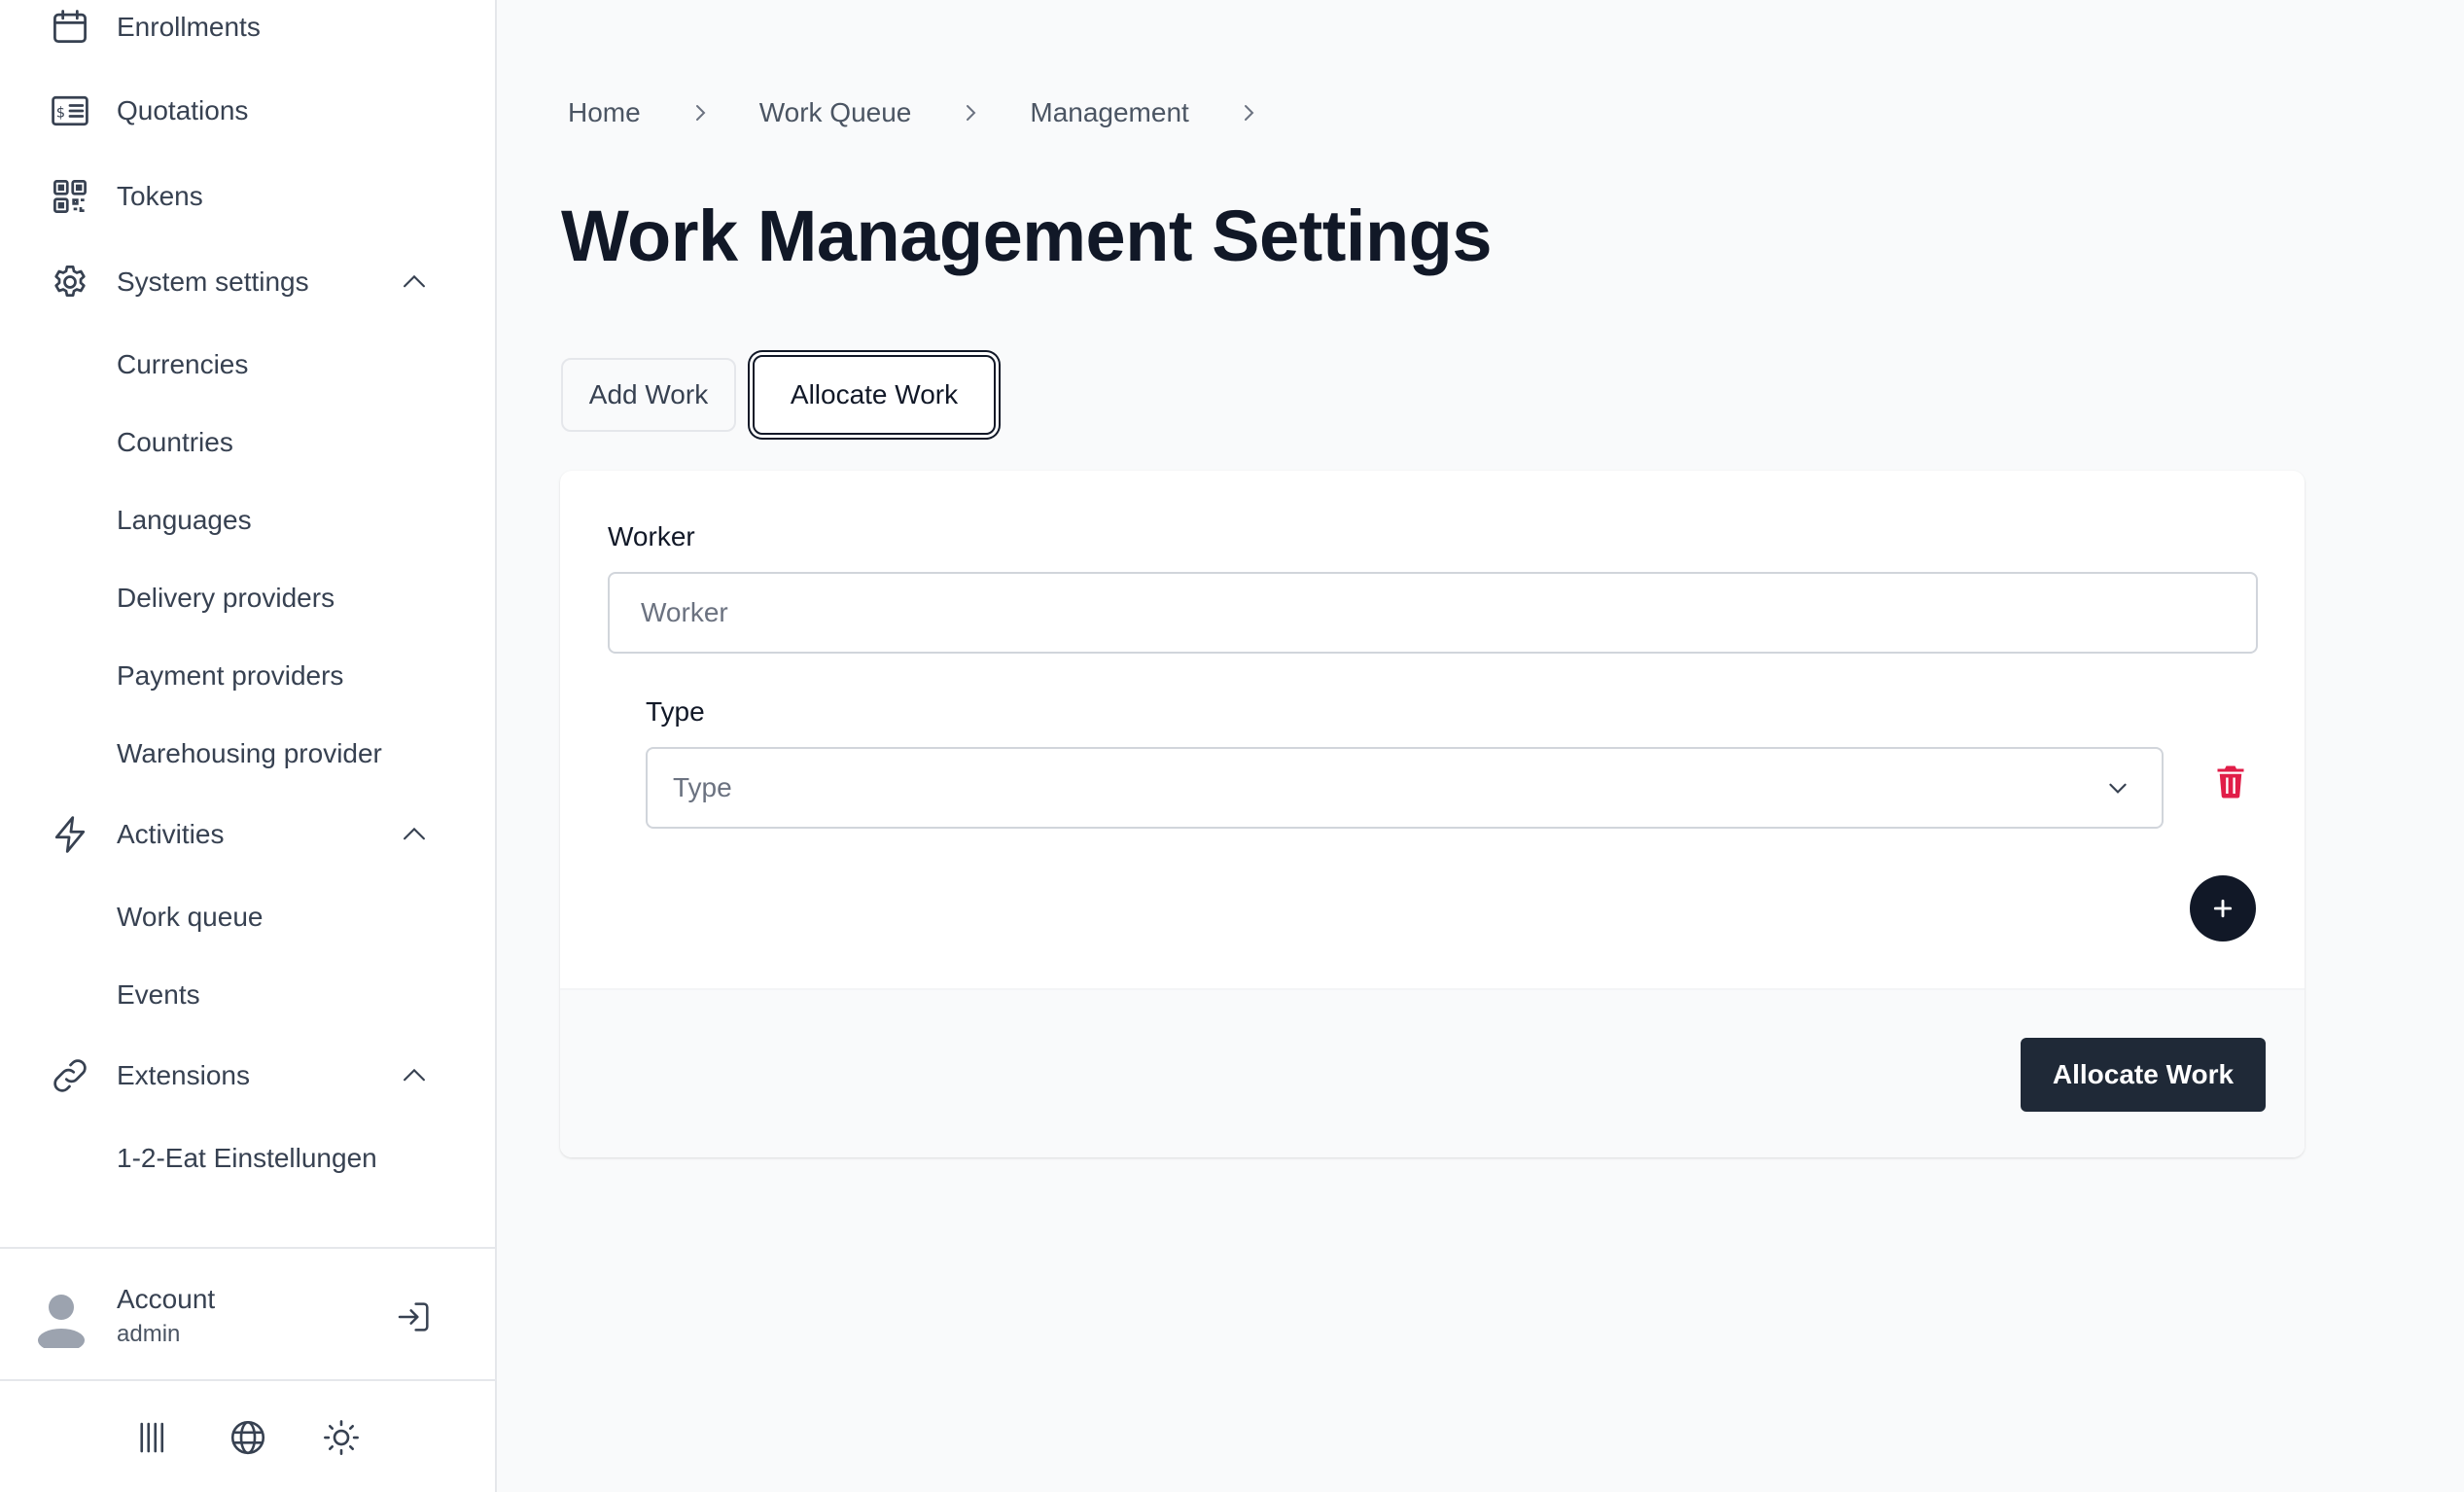 The width and height of the screenshot is (2464, 1492). What do you see at coordinates (160, 196) in the screenshot?
I see `sidebar-item-label: Tokens` at bounding box center [160, 196].